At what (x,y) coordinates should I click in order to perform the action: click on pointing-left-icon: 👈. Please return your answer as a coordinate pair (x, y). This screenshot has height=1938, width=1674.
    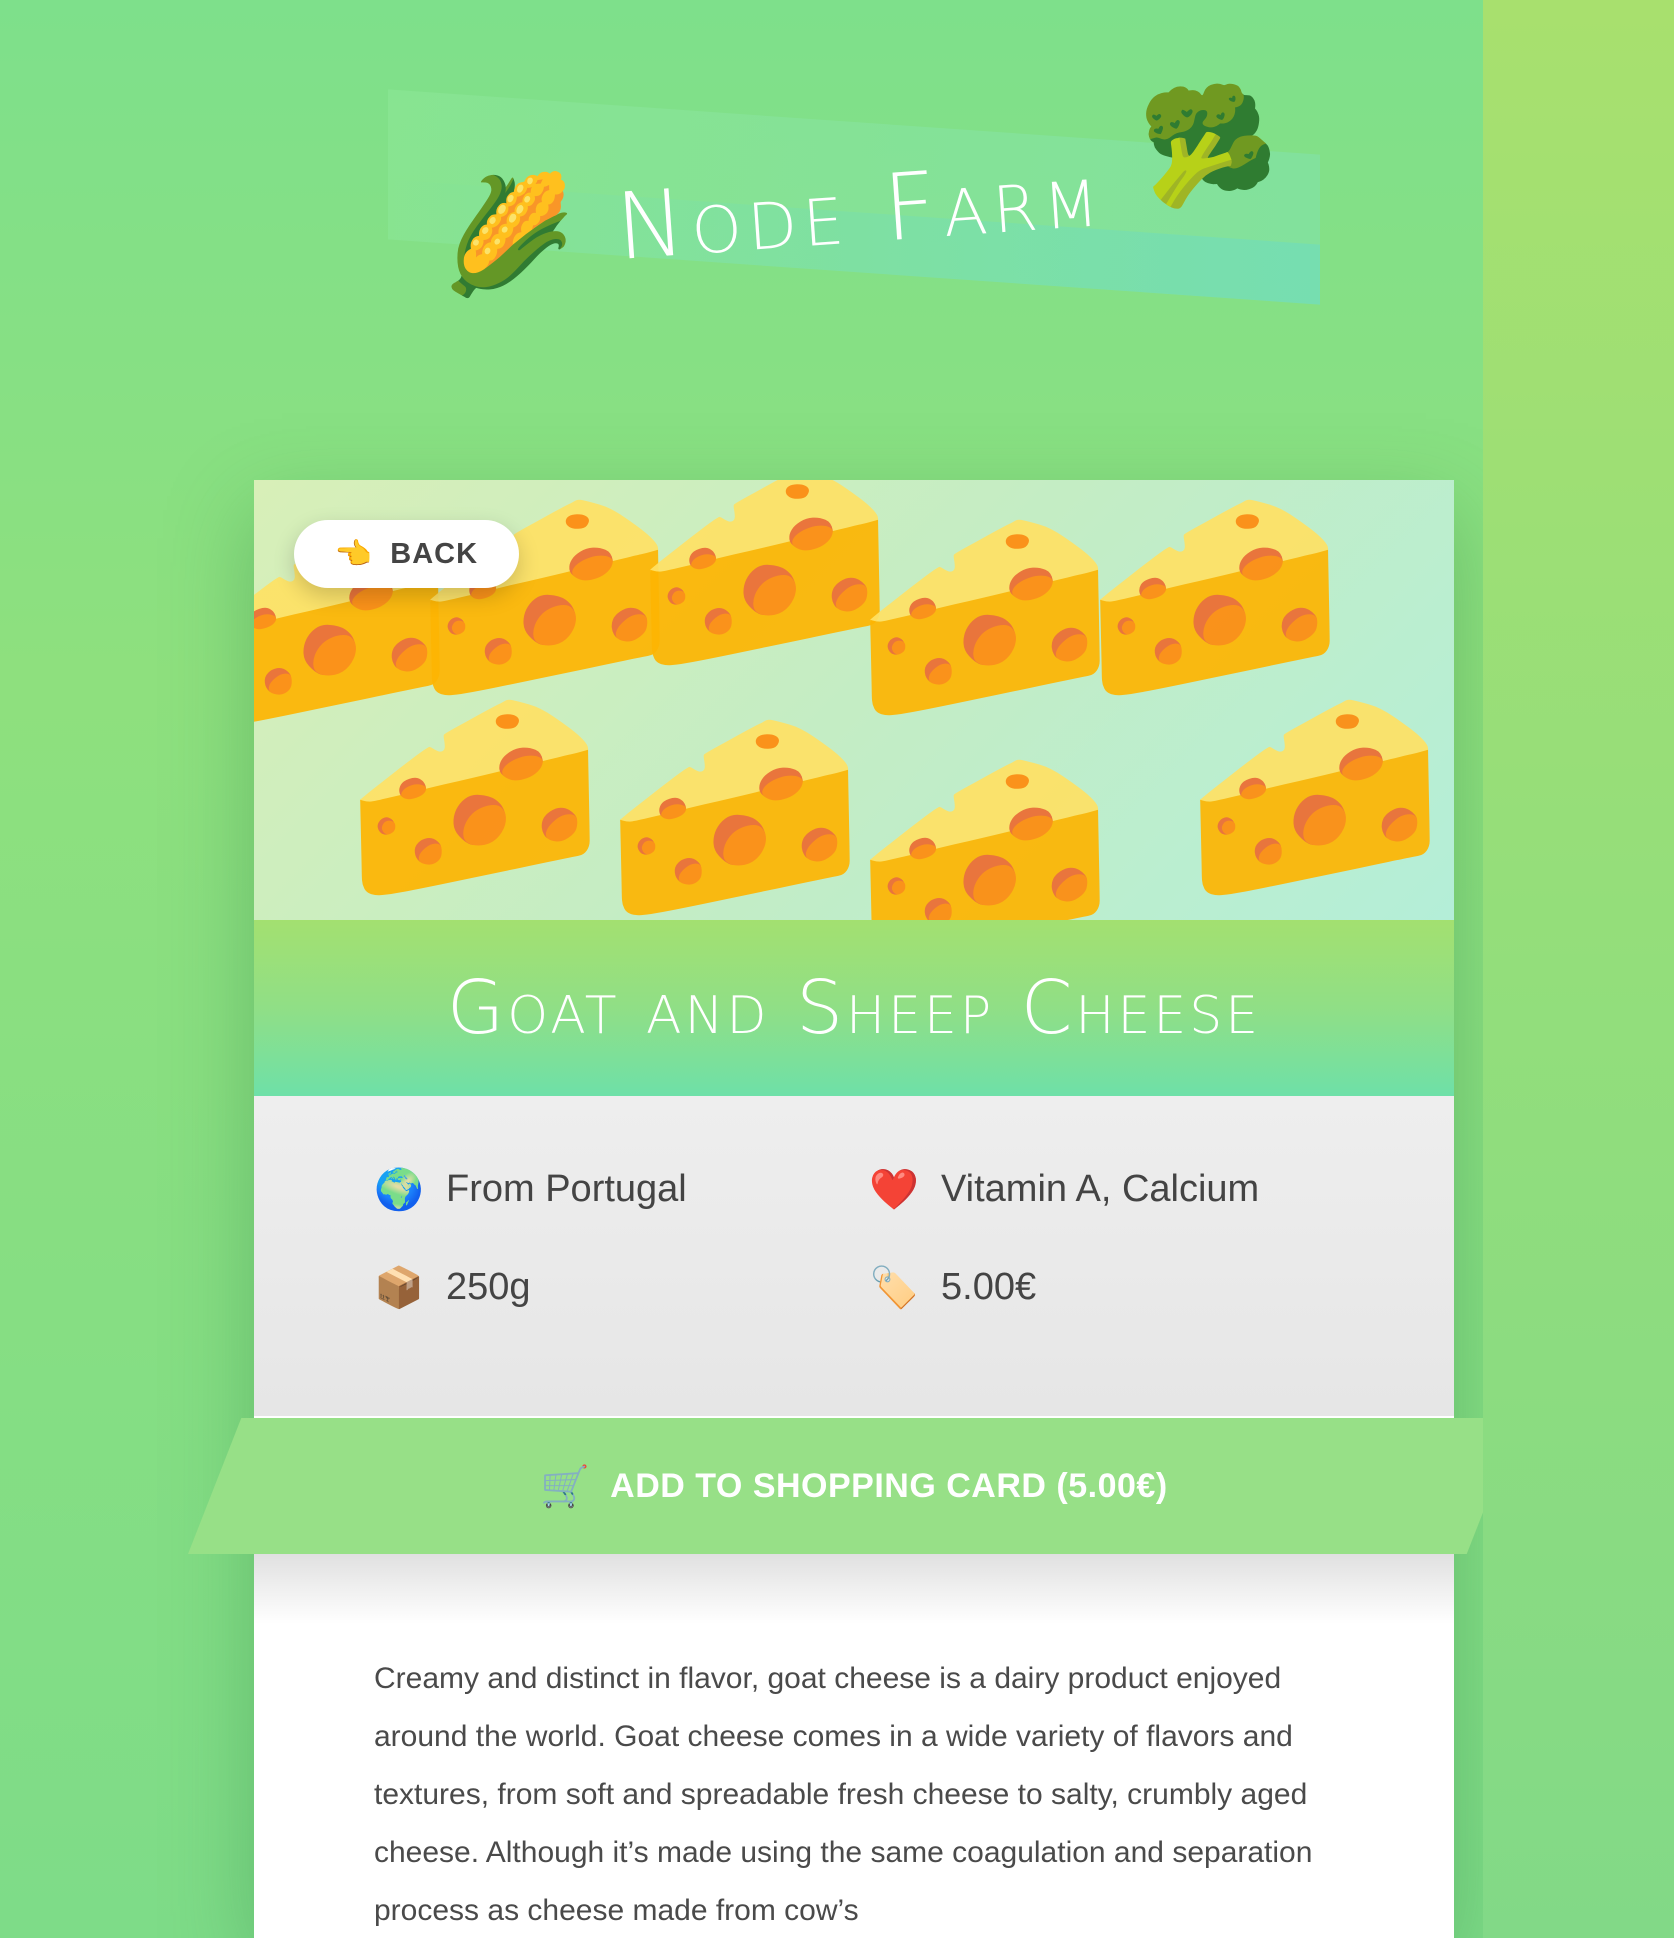
    Looking at the image, I should click on (353, 554).